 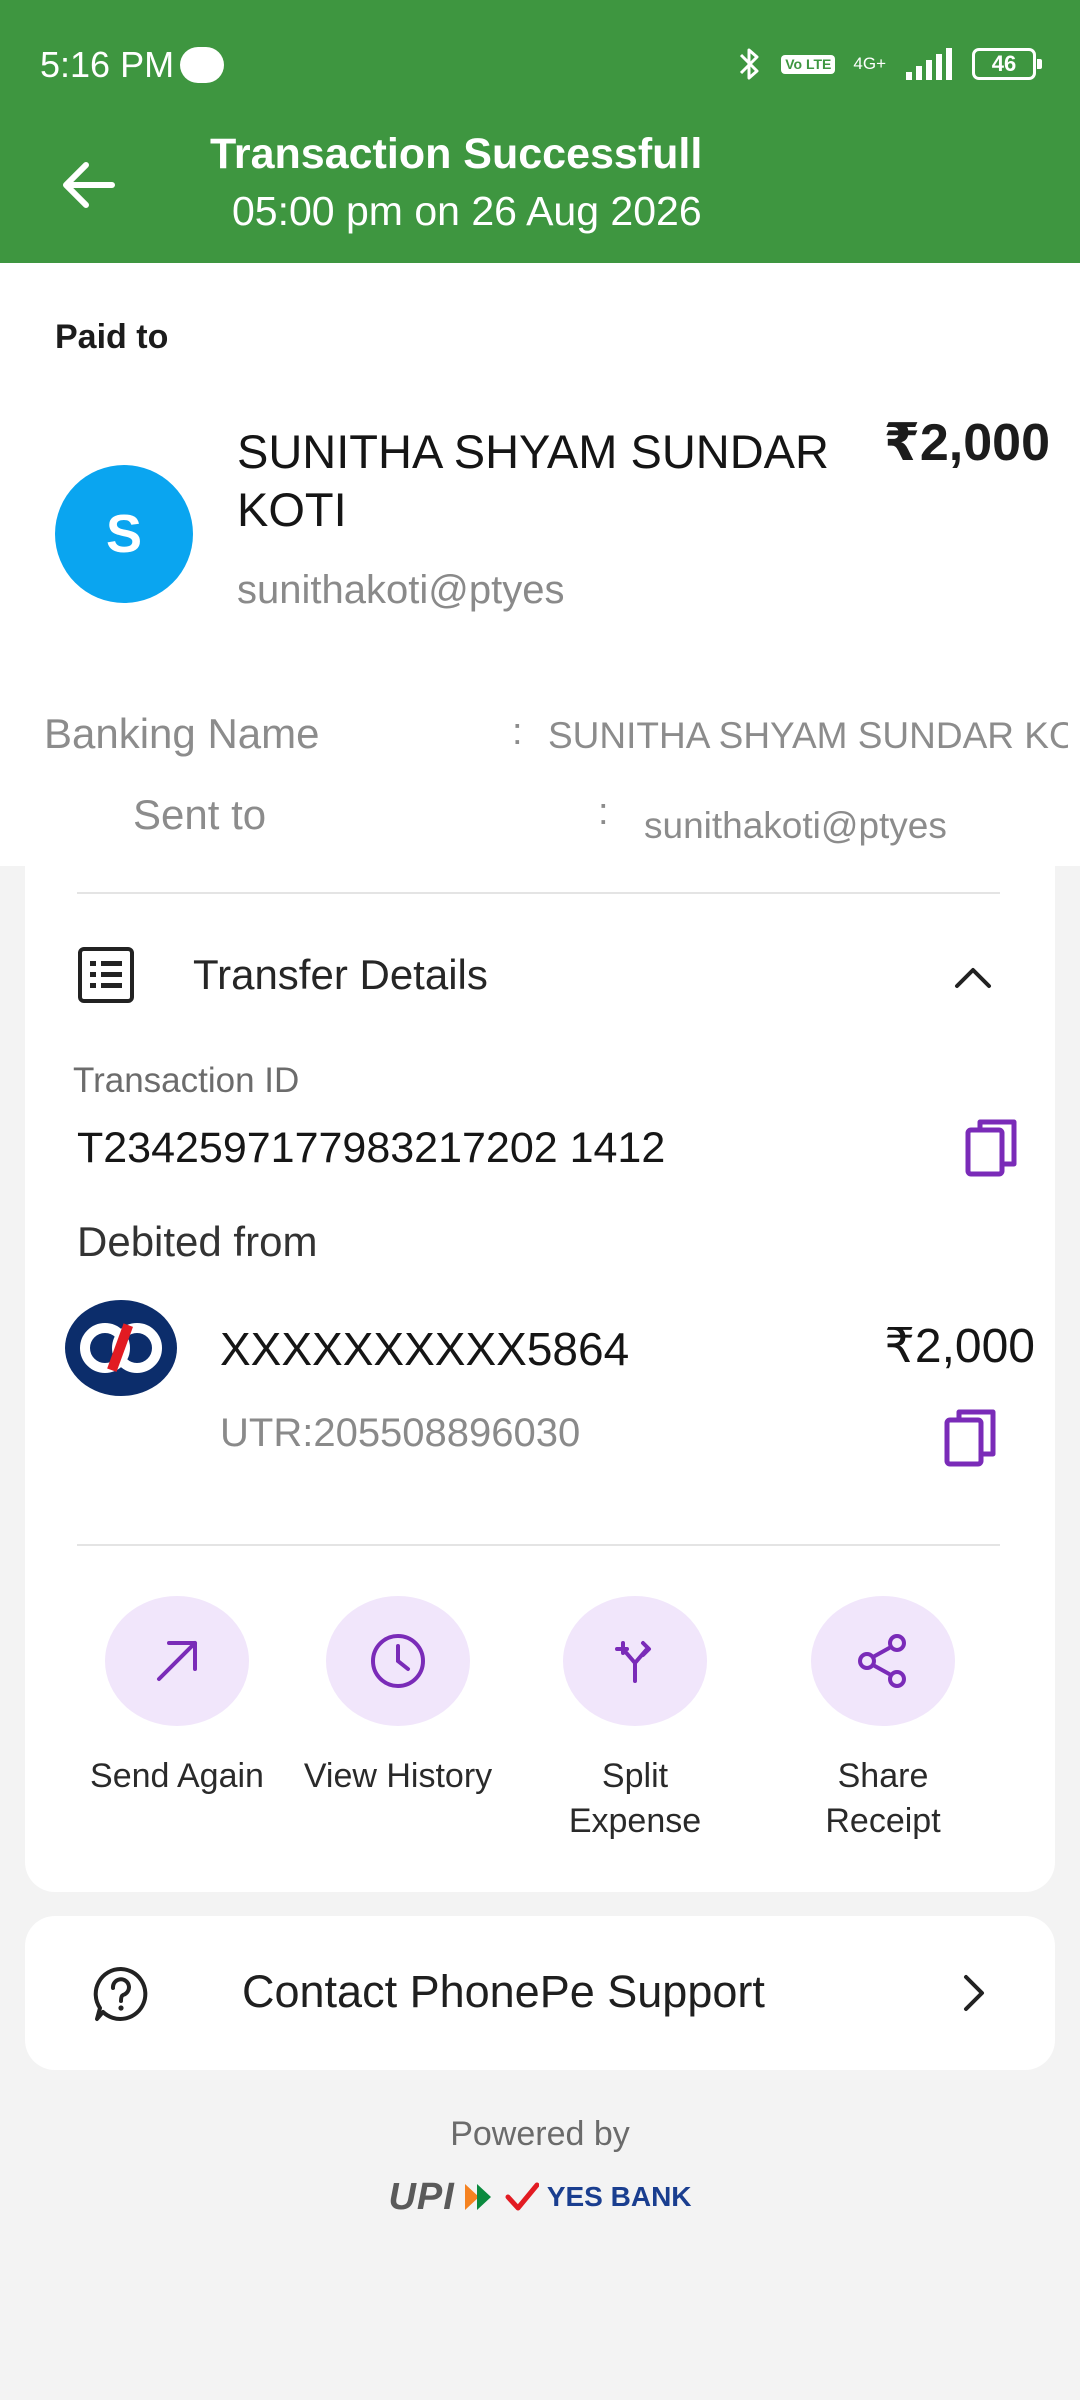 I want to click on notification-dot-icon, so click(x=202, y=65).